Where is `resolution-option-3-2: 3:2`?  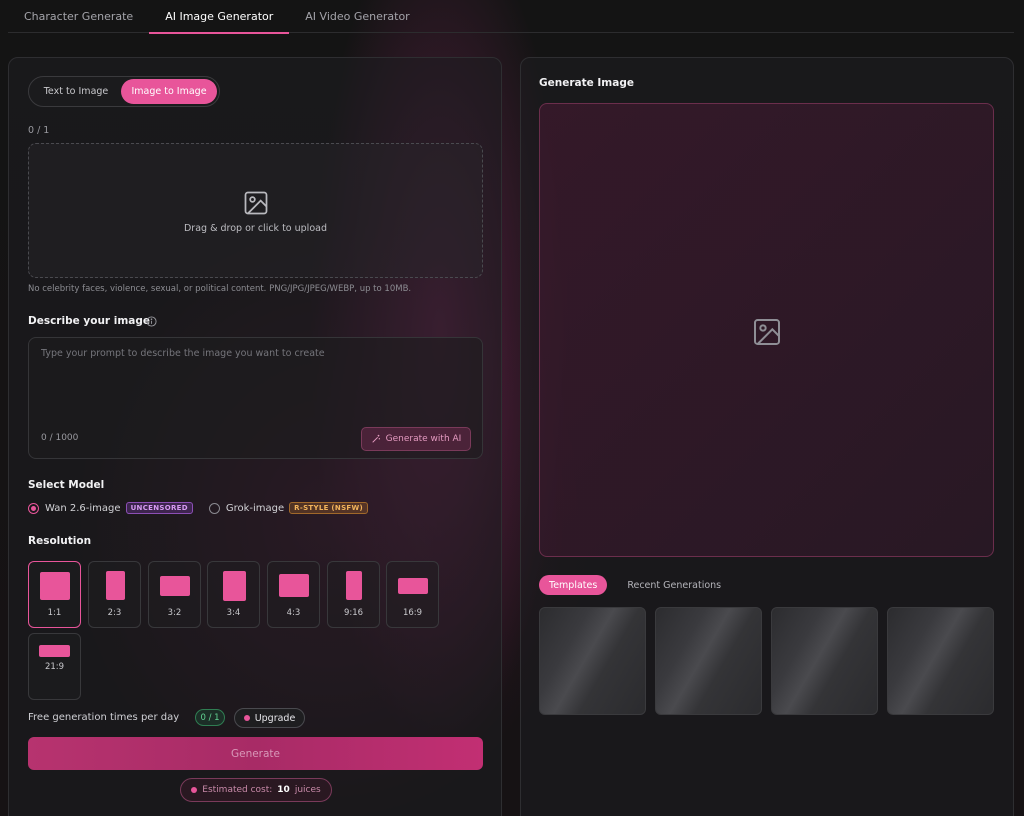 resolution-option-3-2: 3:2 is located at coordinates (174, 594).